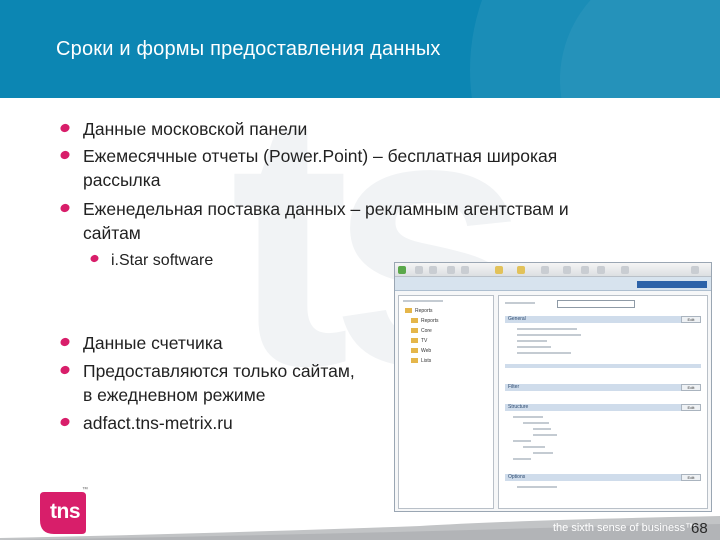 The image size is (720, 540). I want to click on tree-item: Lists, so click(421, 361).